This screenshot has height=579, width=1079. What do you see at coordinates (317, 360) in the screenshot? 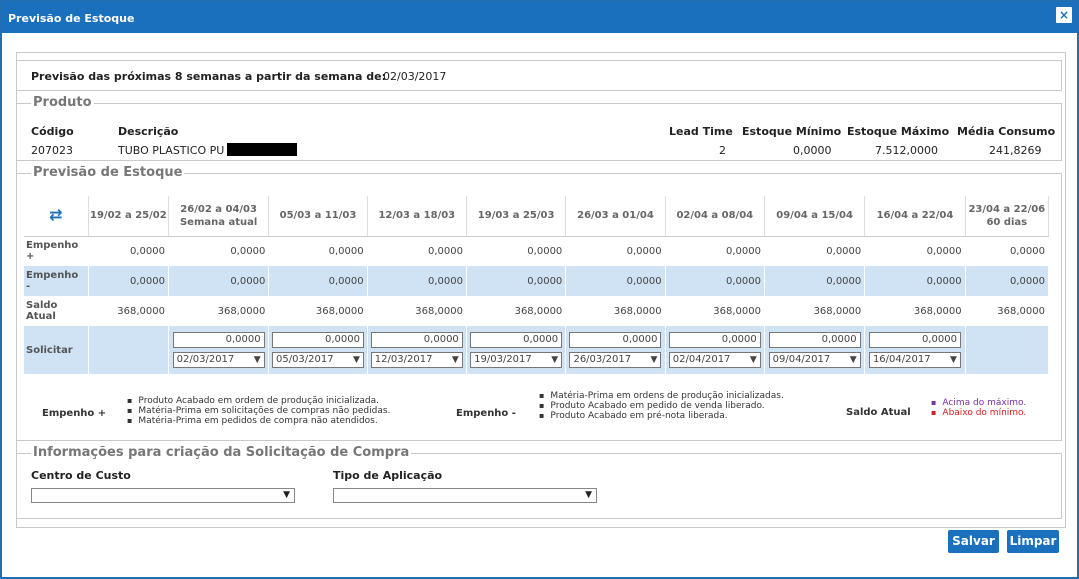
I see `date-select: 05/03/2017 ▼` at bounding box center [317, 360].